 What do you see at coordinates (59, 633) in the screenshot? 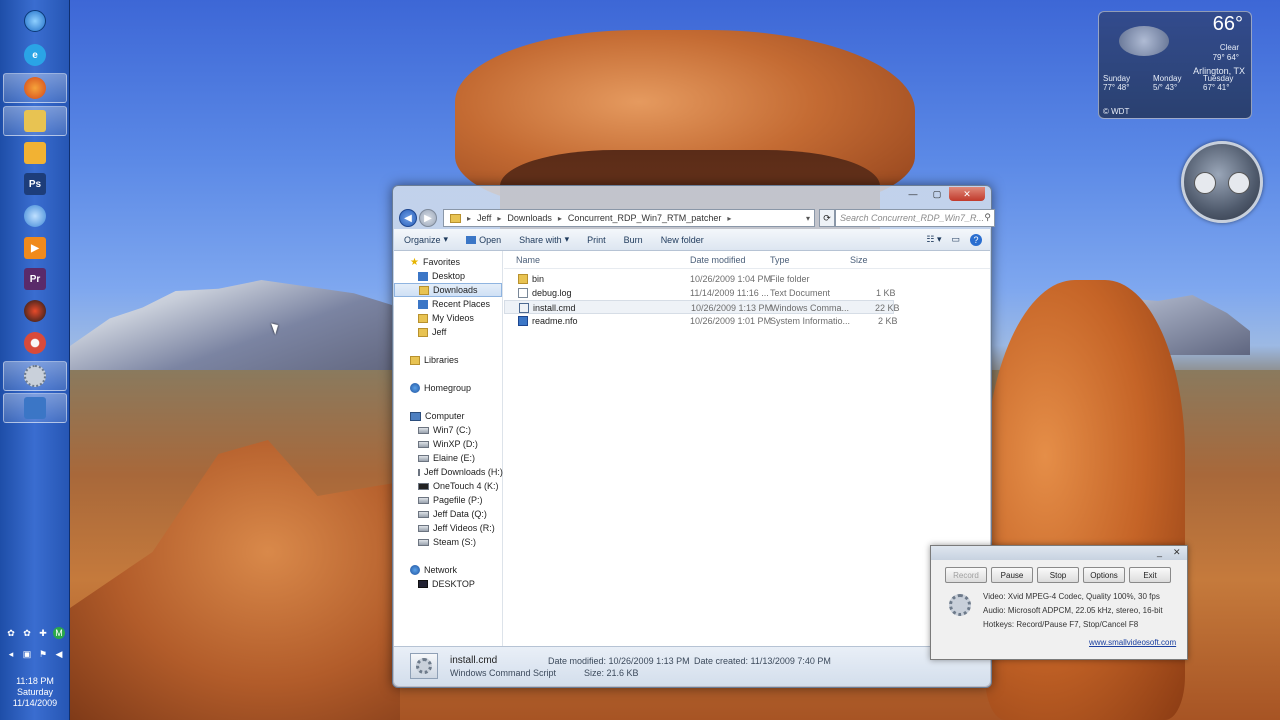
I see `tray-m-icon: M` at bounding box center [59, 633].